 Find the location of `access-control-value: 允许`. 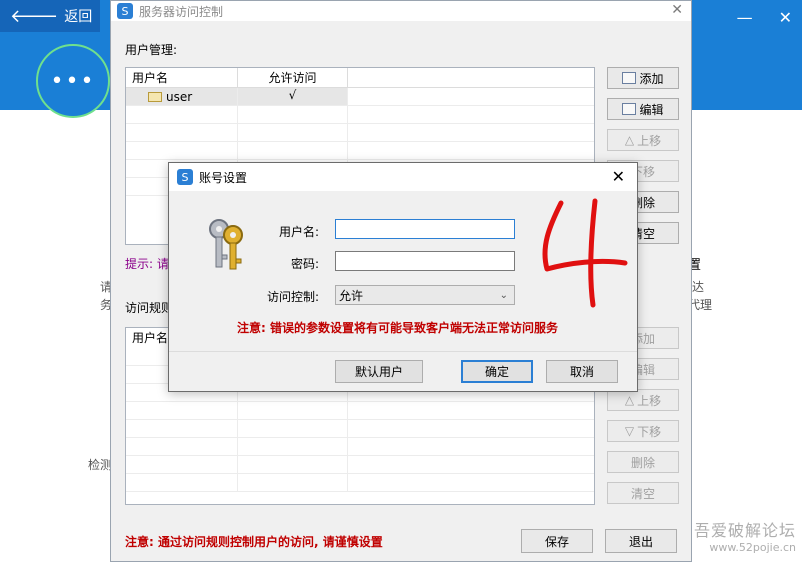

access-control-value: 允许 is located at coordinates (351, 295).